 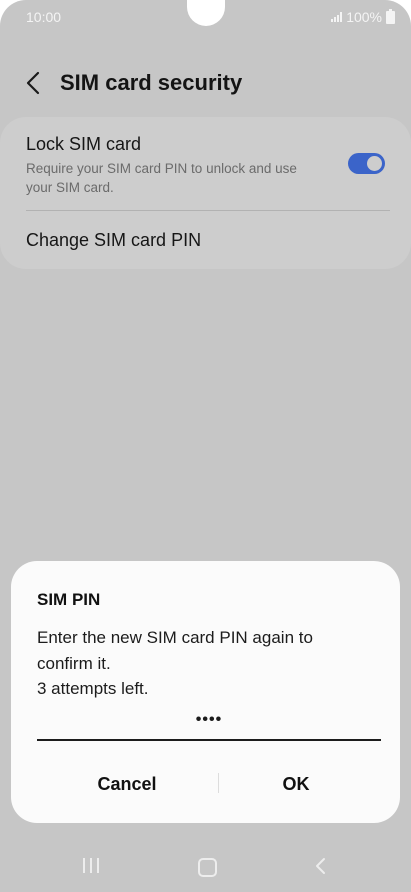 I want to click on change-sim-pin-item: Change SIM card PIN, so click(x=113, y=240).